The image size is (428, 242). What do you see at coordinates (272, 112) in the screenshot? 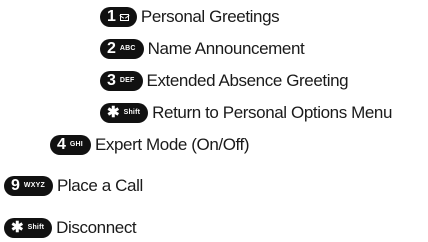
I see `menu-item-label: Return to Personal Options Menu` at bounding box center [272, 112].